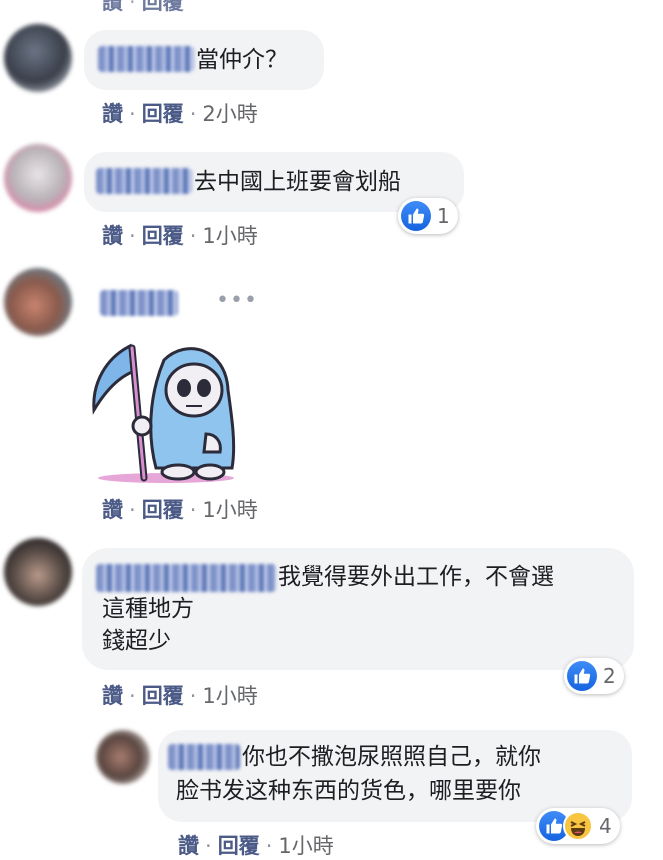  Describe the element at coordinates (229, 114) in the screenshot. I see `timestamp: 2小時` at that location.